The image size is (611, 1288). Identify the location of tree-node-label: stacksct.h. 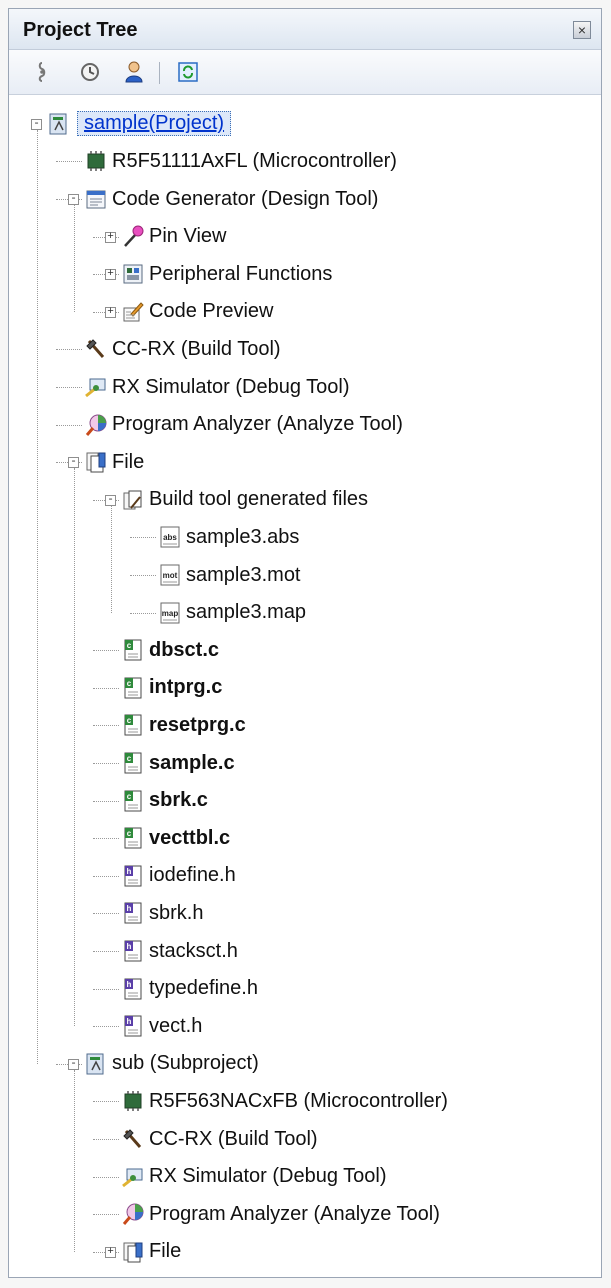
(193, 950).